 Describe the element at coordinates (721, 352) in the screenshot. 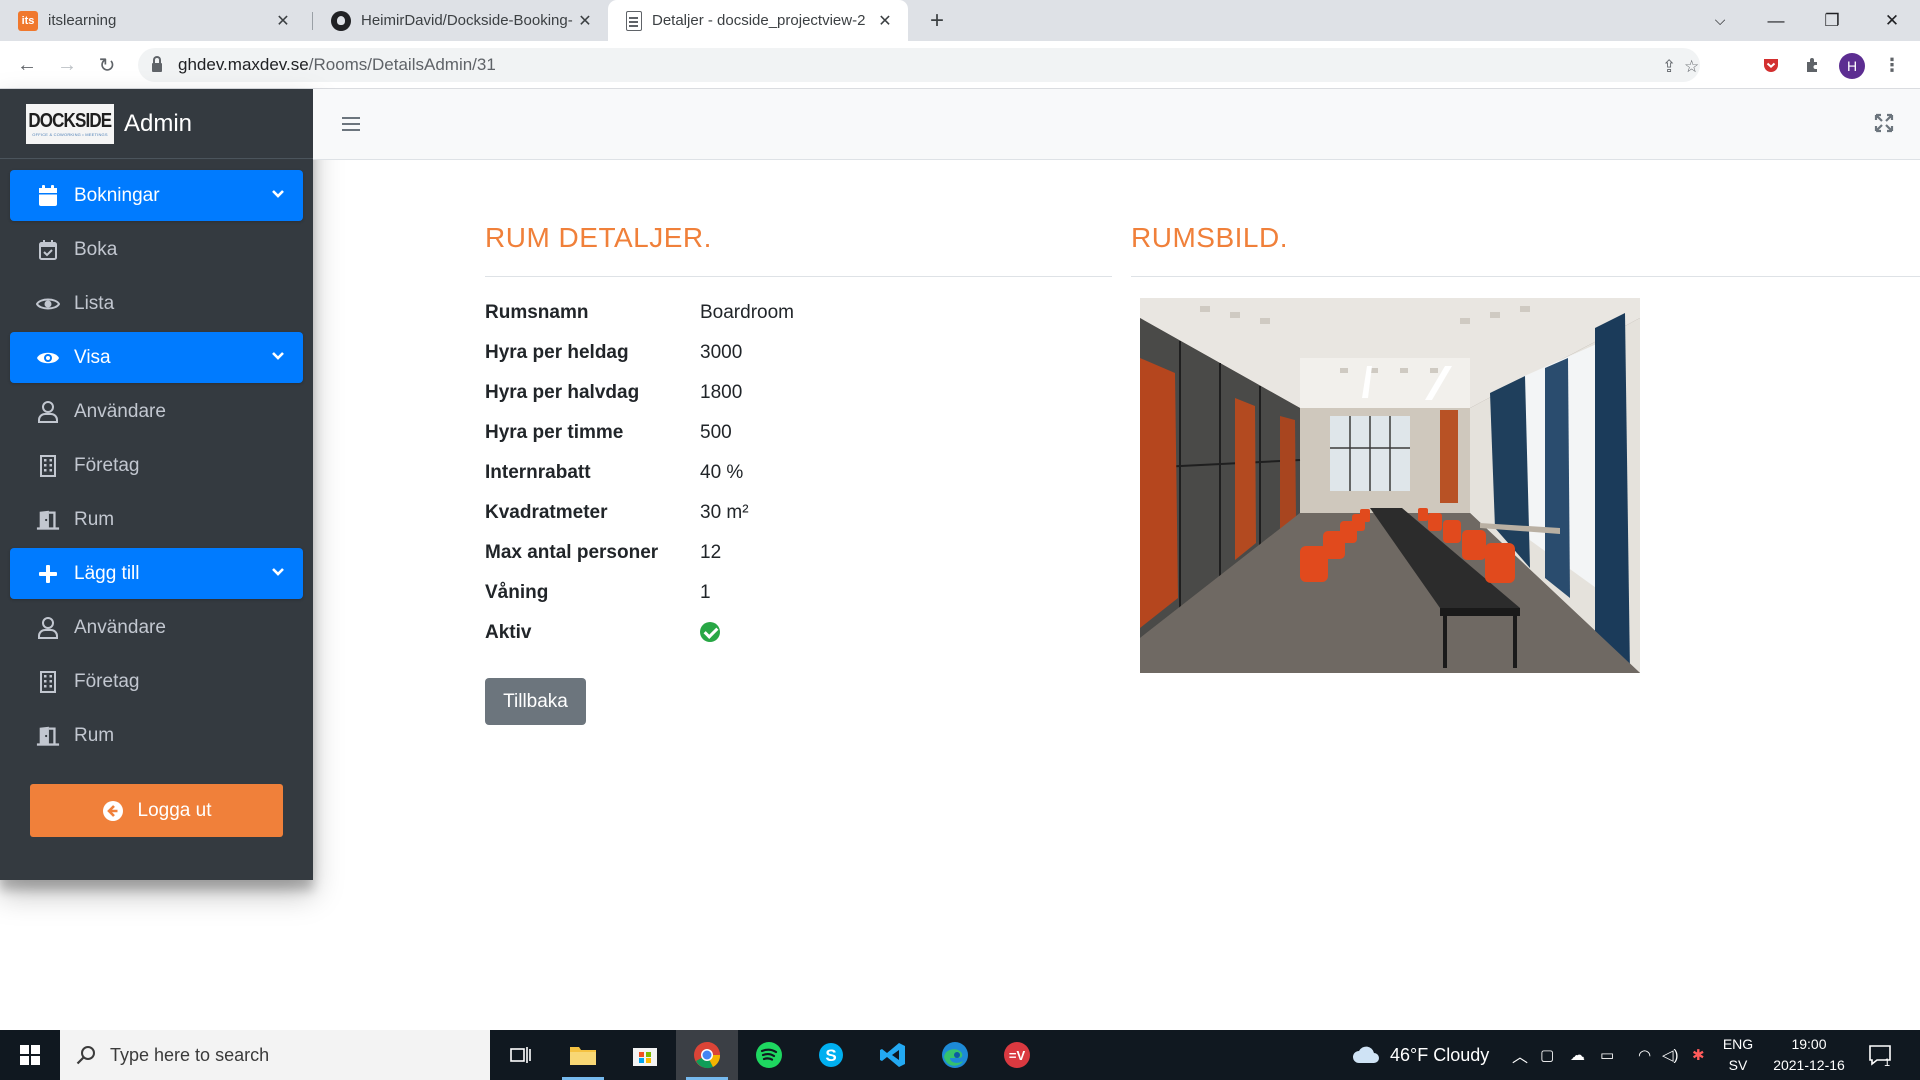

I see `detail-value: 3000` at that location.